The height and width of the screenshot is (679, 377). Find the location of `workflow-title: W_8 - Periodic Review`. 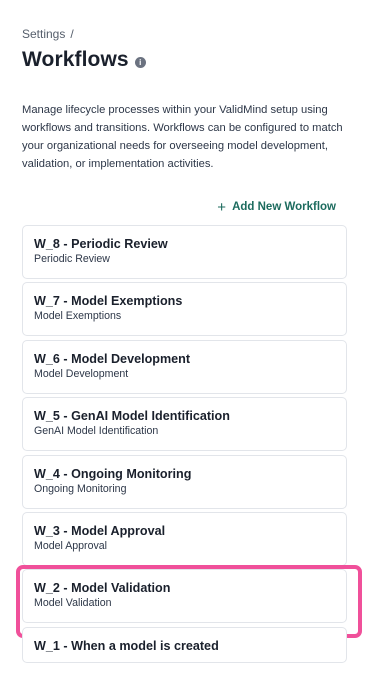

workflow-title: W_8 - Periodic Review is located at coordinates (101, 244).